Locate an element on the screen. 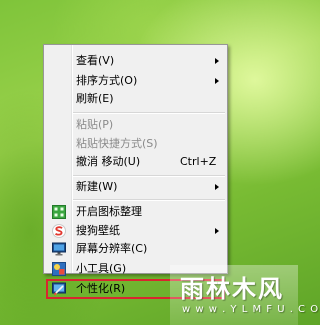  menu-item-label: 屏幕分辨率(C) is located at coordinates (112, 248).